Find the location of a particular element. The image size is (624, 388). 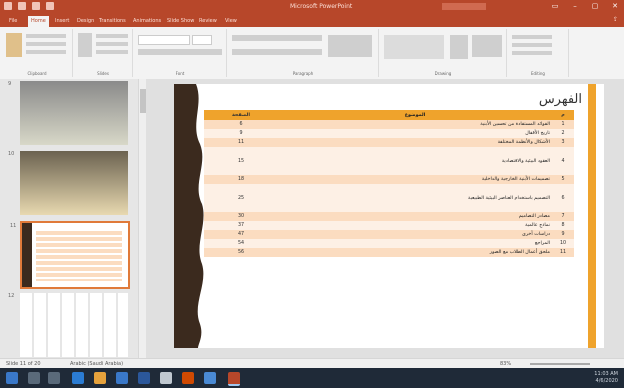

table-row: 11 الأشكال والأنظمة المختلفة 3 is located at coordinates (389, 142).